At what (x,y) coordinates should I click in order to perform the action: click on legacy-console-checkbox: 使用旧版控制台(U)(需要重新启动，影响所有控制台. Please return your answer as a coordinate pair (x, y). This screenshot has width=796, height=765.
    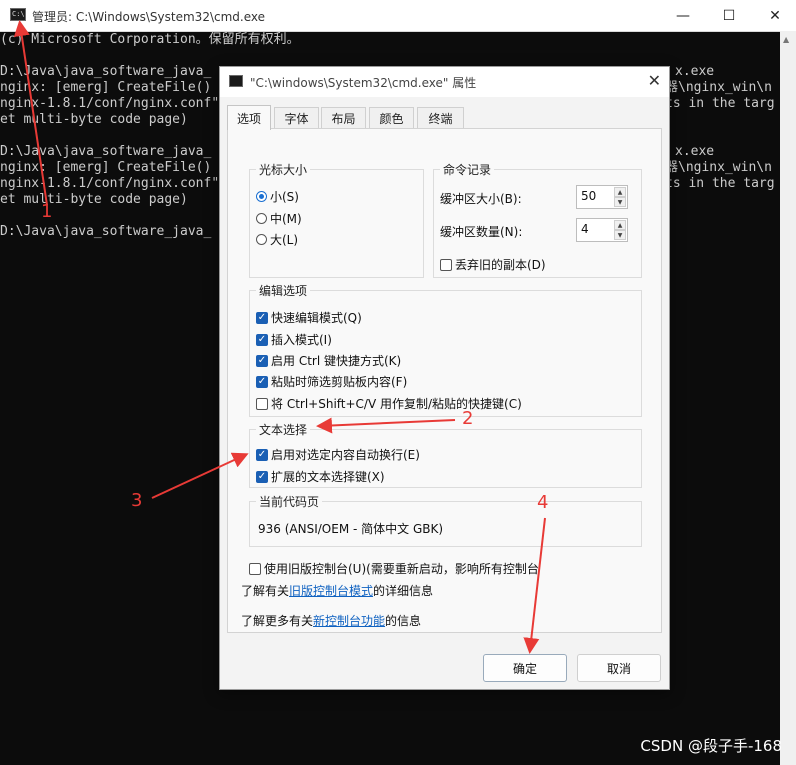
    Looking at the image, I should click on (394, 568).